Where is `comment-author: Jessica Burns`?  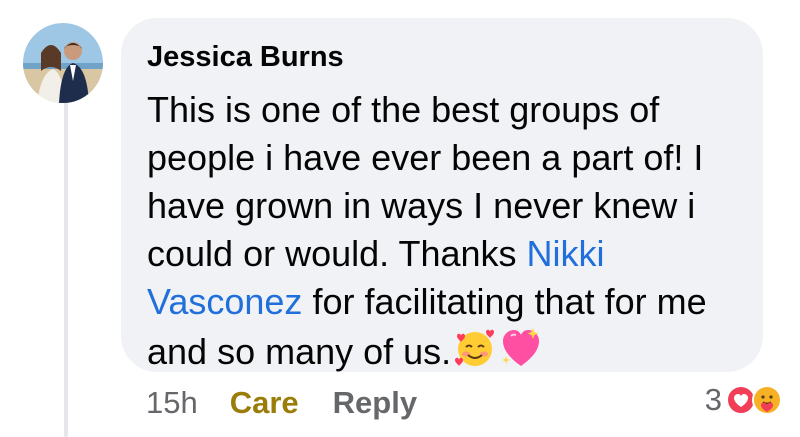
comment-author: Jessica Burns is located at coordinates (442, 57).